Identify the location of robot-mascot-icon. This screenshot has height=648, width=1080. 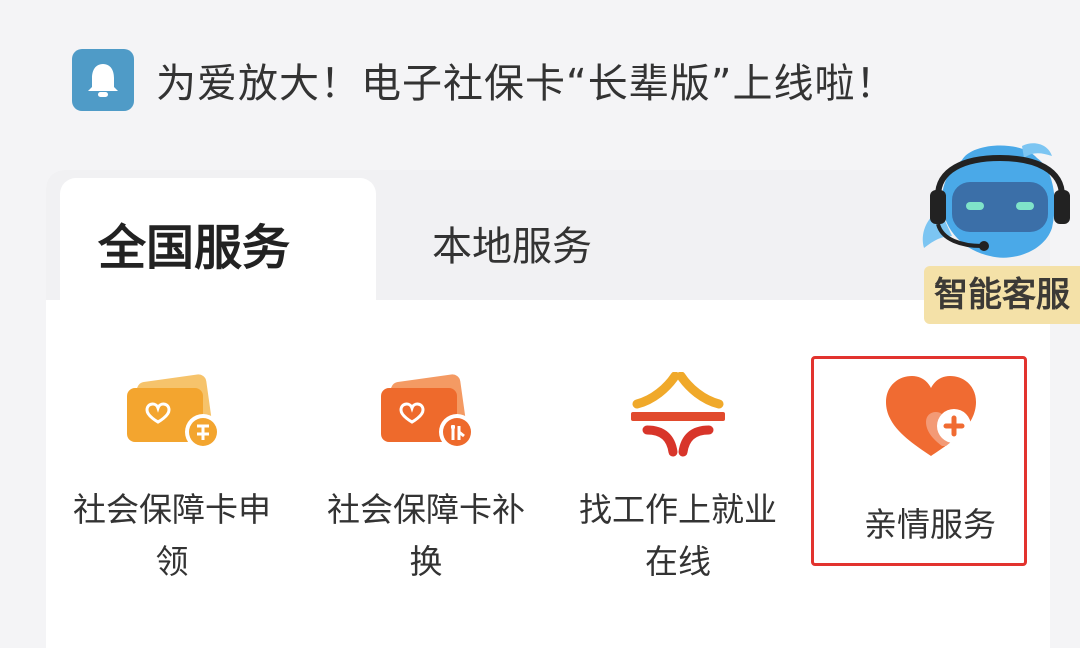
(996, 200).